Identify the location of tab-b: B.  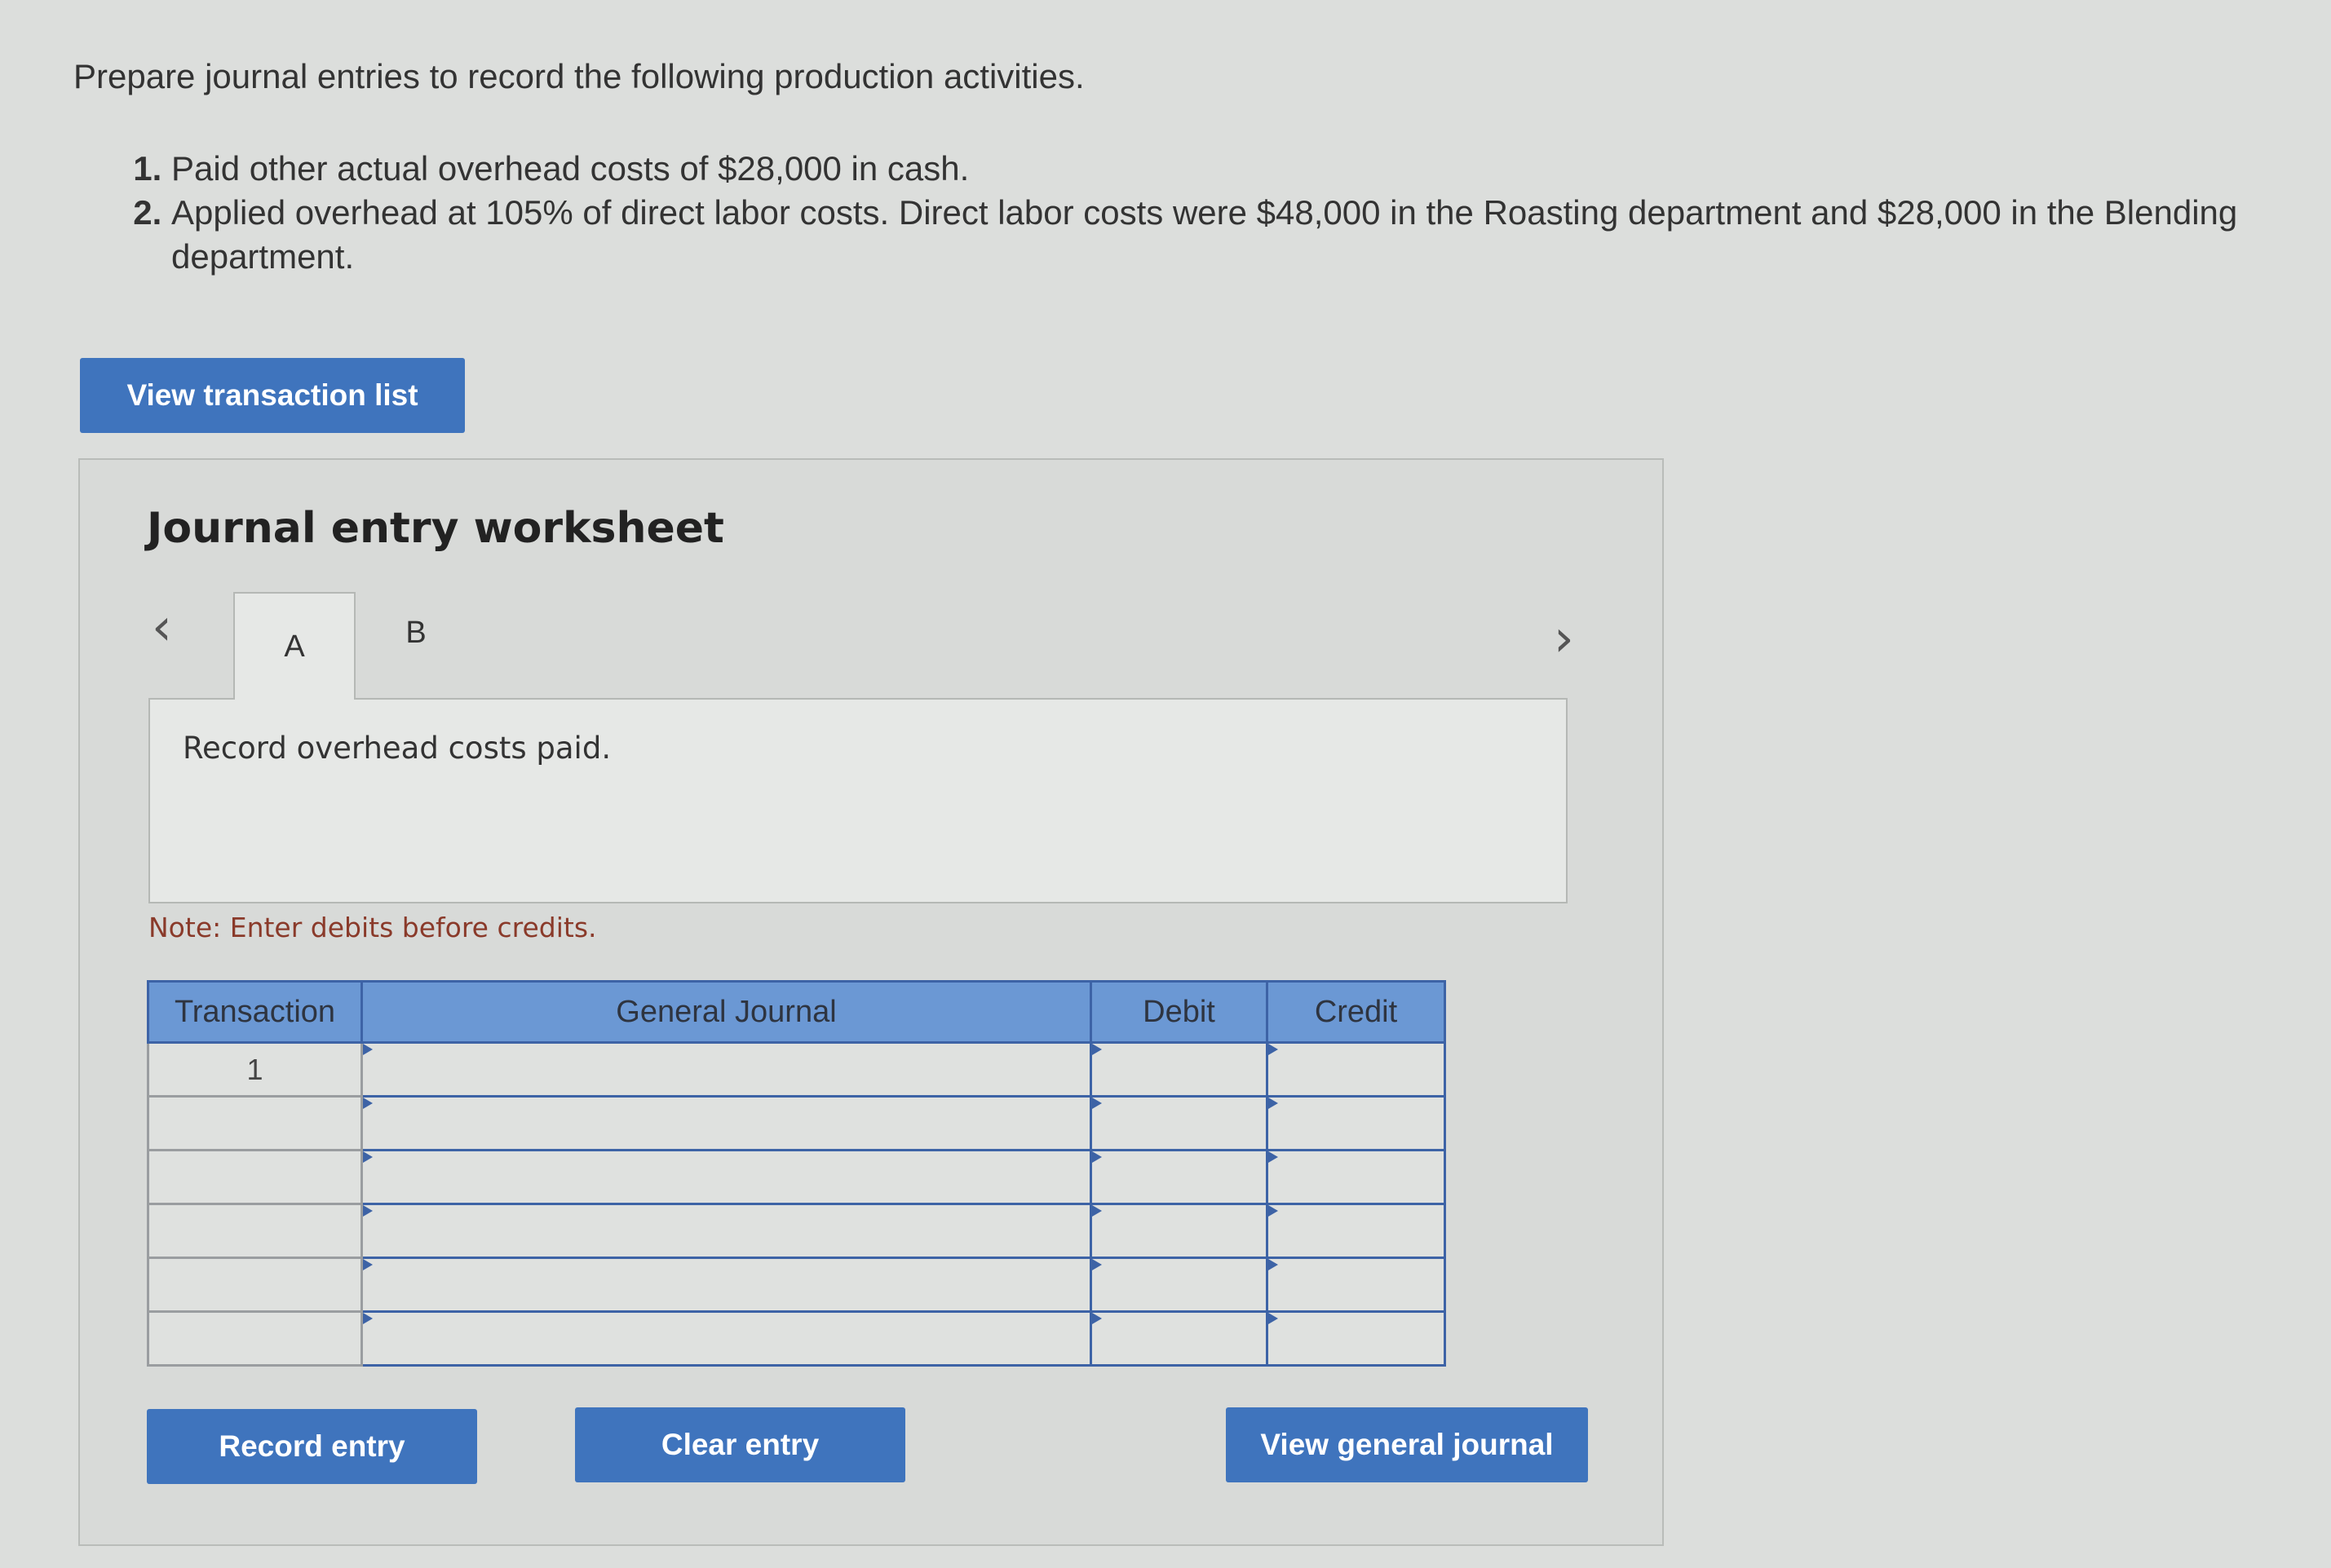
(416, 633).